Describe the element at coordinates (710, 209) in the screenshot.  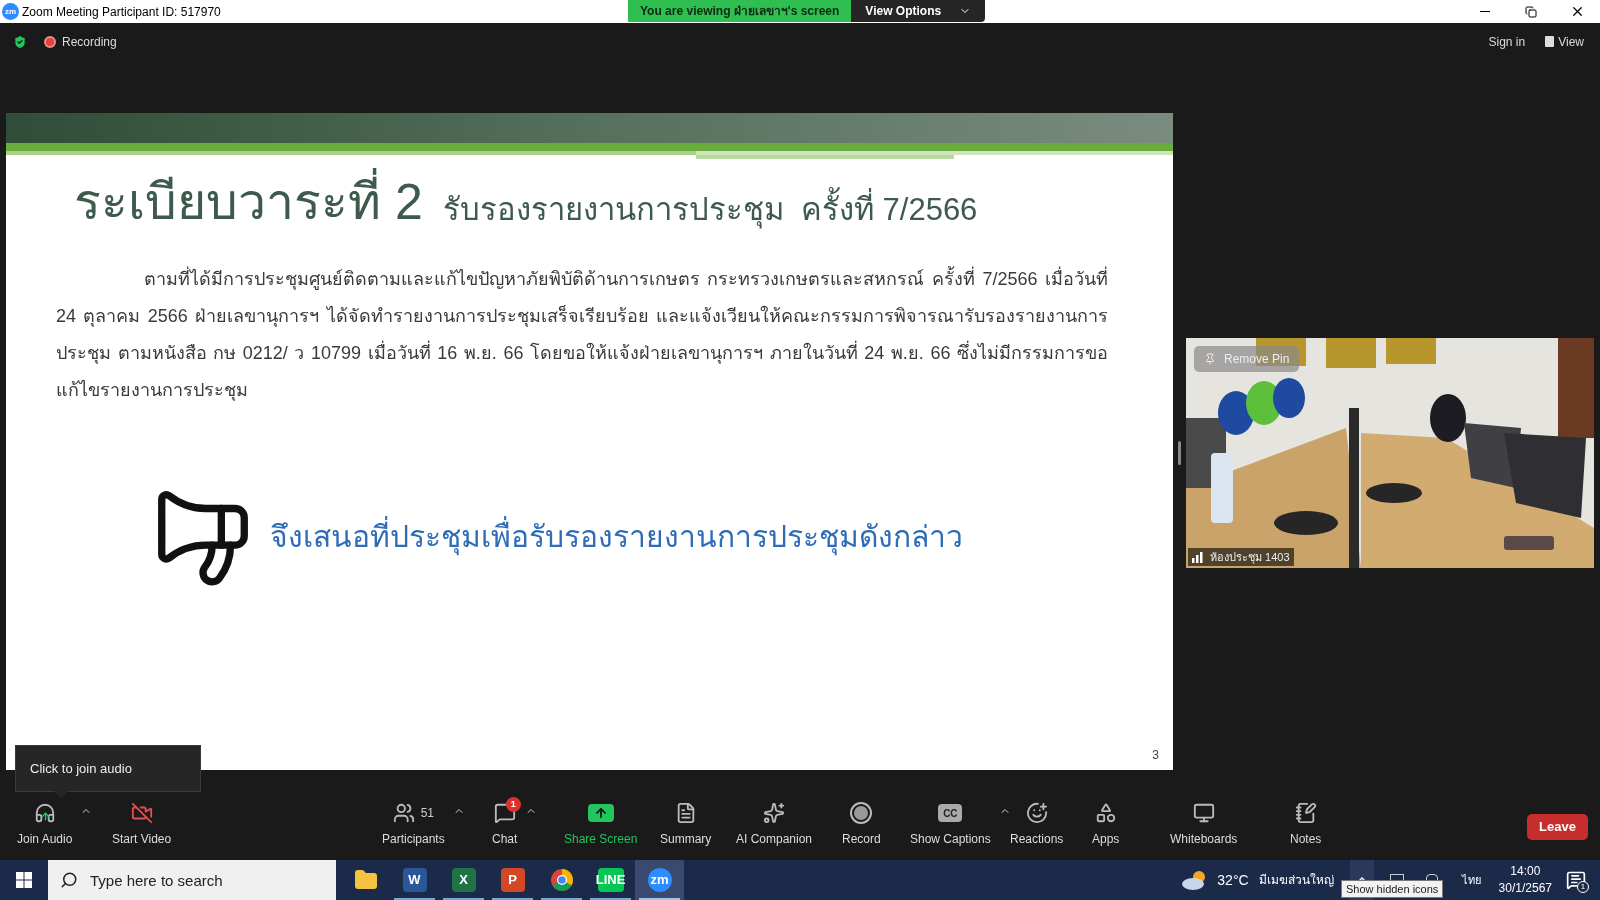
I see `slide-subtitle: รับรองรายงานการประชุม ครั้งที่ 7/2566` at that location.